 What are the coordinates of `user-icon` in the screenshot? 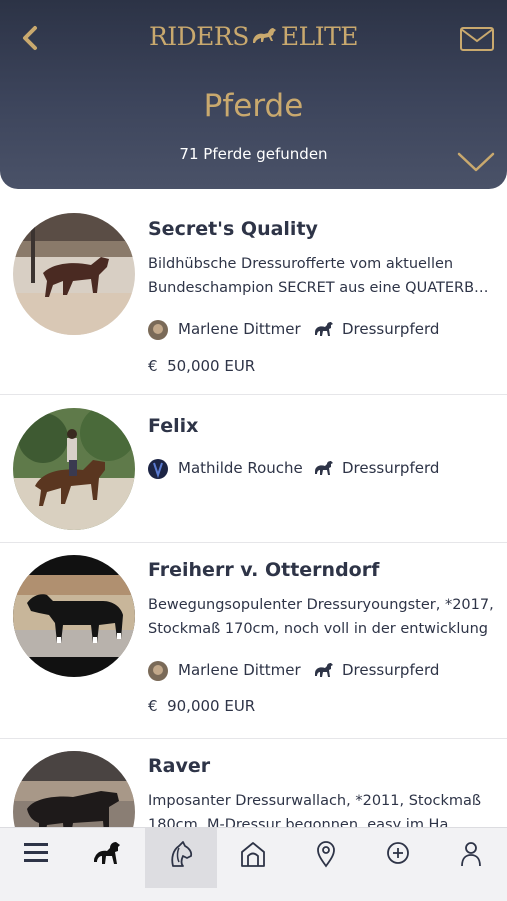 It's located at (471, 854).